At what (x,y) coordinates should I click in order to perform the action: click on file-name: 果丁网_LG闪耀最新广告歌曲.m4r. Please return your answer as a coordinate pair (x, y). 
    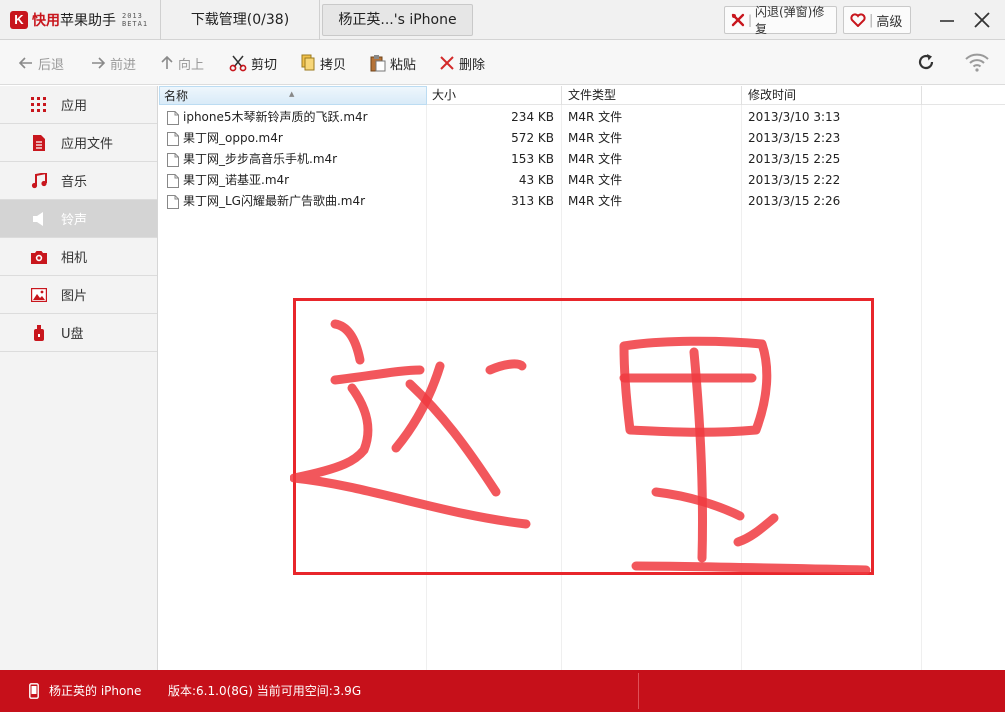
    Looking at the image, I should click on (274, 201).